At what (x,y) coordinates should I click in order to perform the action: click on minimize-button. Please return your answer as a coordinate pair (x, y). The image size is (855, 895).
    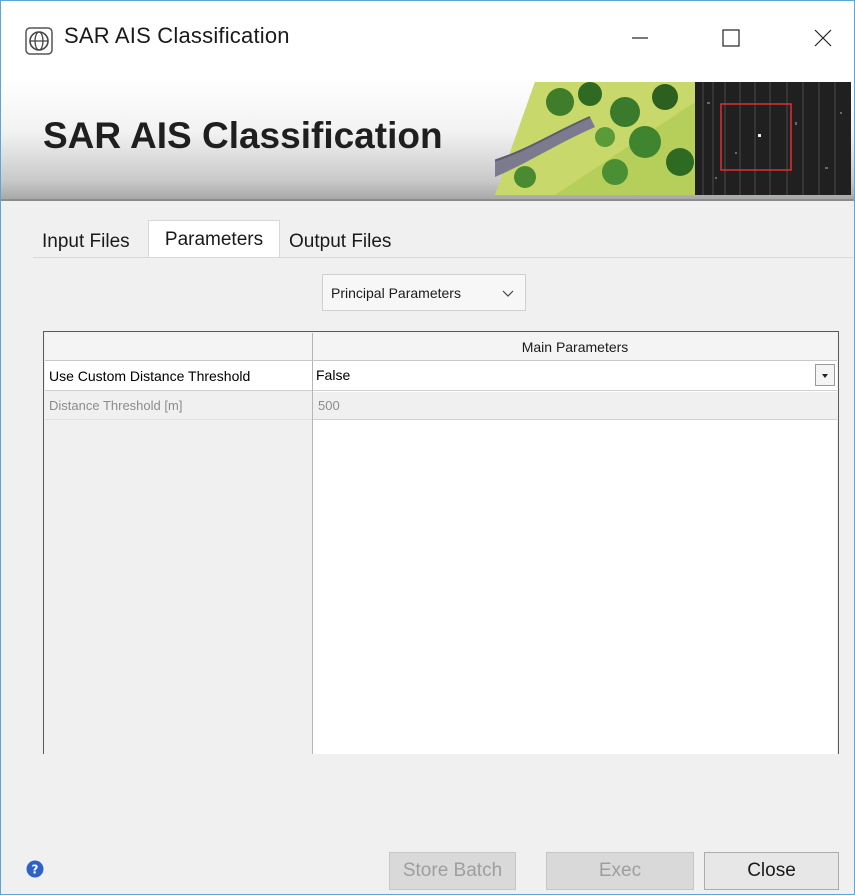
    Looking at the image, I should click on (640, 38).